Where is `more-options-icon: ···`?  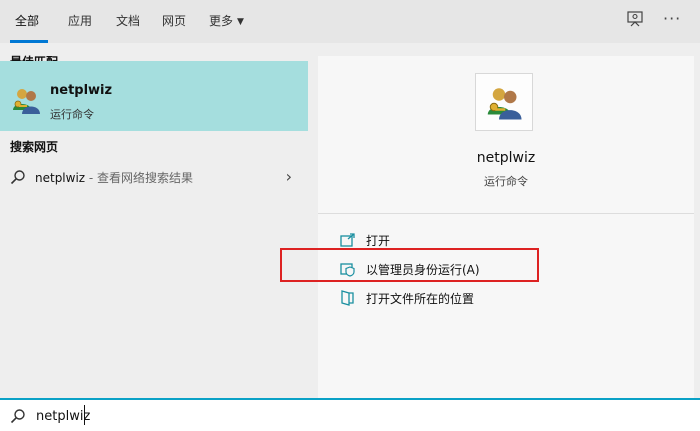
more-options-icon: ··· is located at coordinates (672, 18).